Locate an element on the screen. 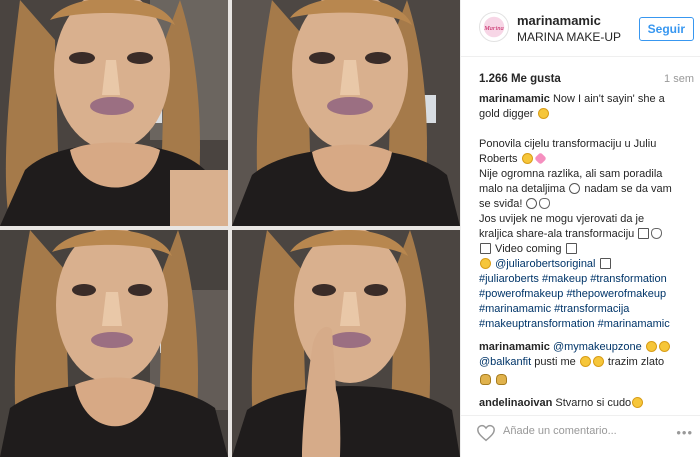  hashtag-links: #powerofmakeup #thepowerofmakeup is located at coordinates (572, 294).